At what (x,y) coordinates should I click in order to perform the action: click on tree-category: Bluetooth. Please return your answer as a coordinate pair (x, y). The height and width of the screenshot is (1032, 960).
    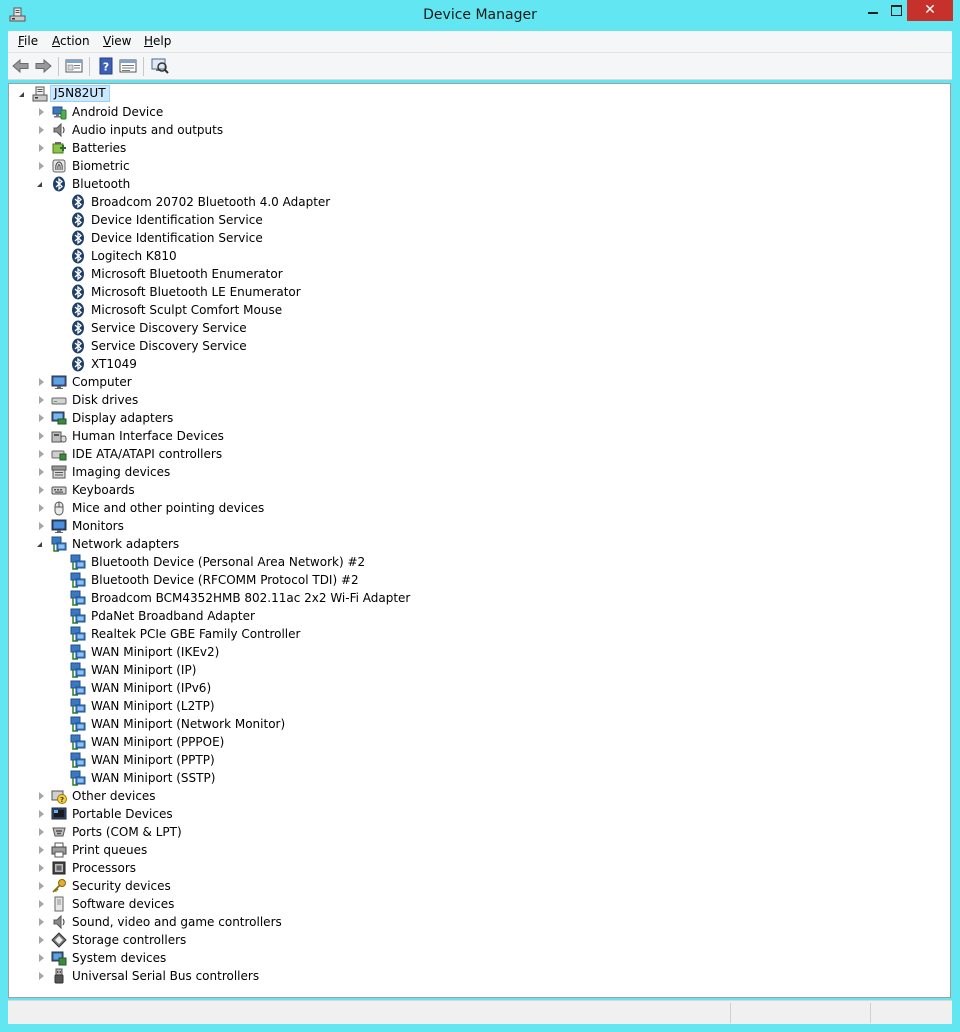
    Looking at the image, I should click on (479, 184).